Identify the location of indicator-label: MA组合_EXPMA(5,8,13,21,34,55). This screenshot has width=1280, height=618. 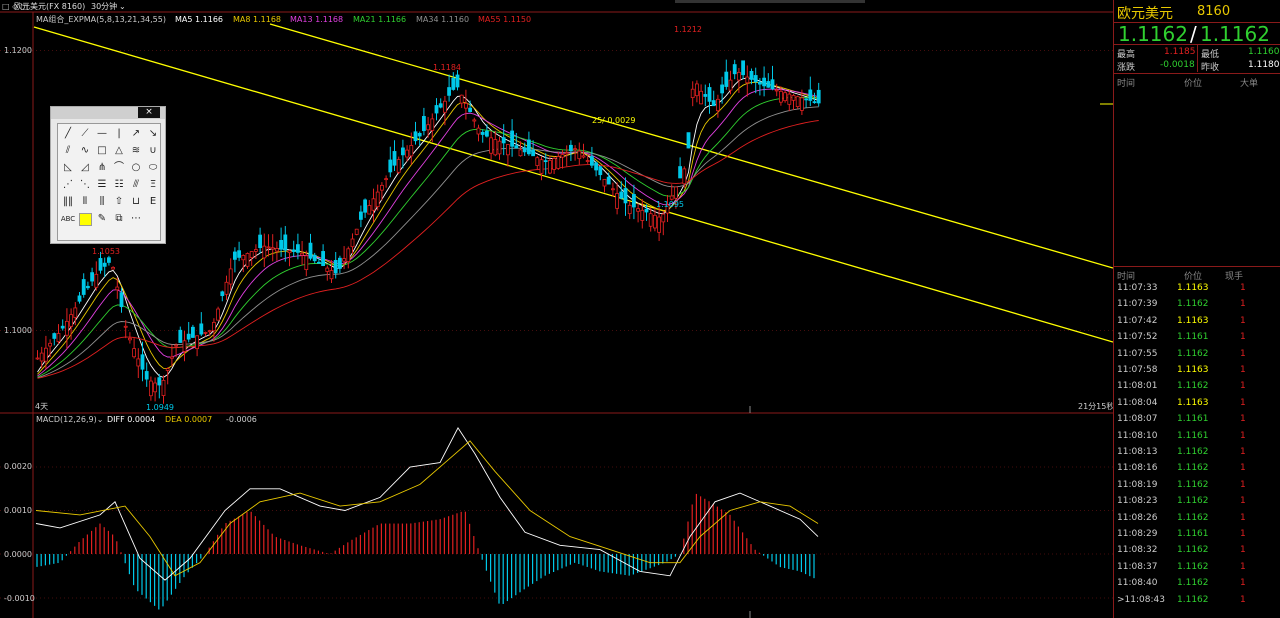
(101, 19).